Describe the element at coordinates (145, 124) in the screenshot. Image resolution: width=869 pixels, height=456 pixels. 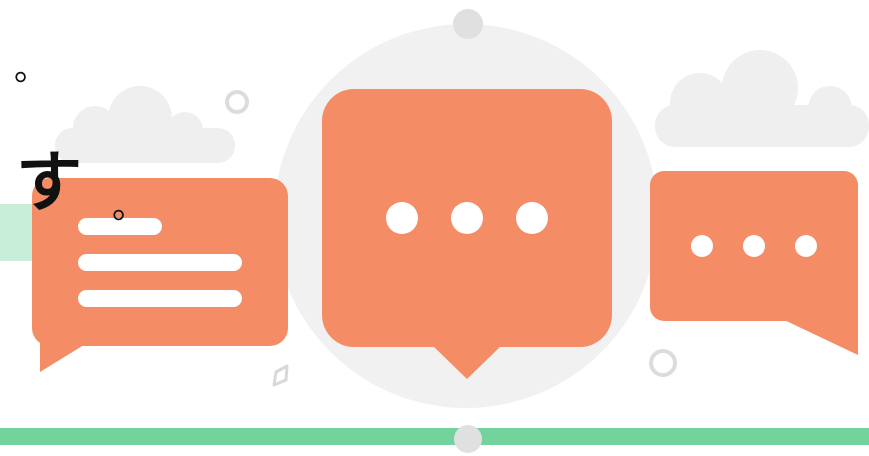
I see `cloud-left-icon` at that location.